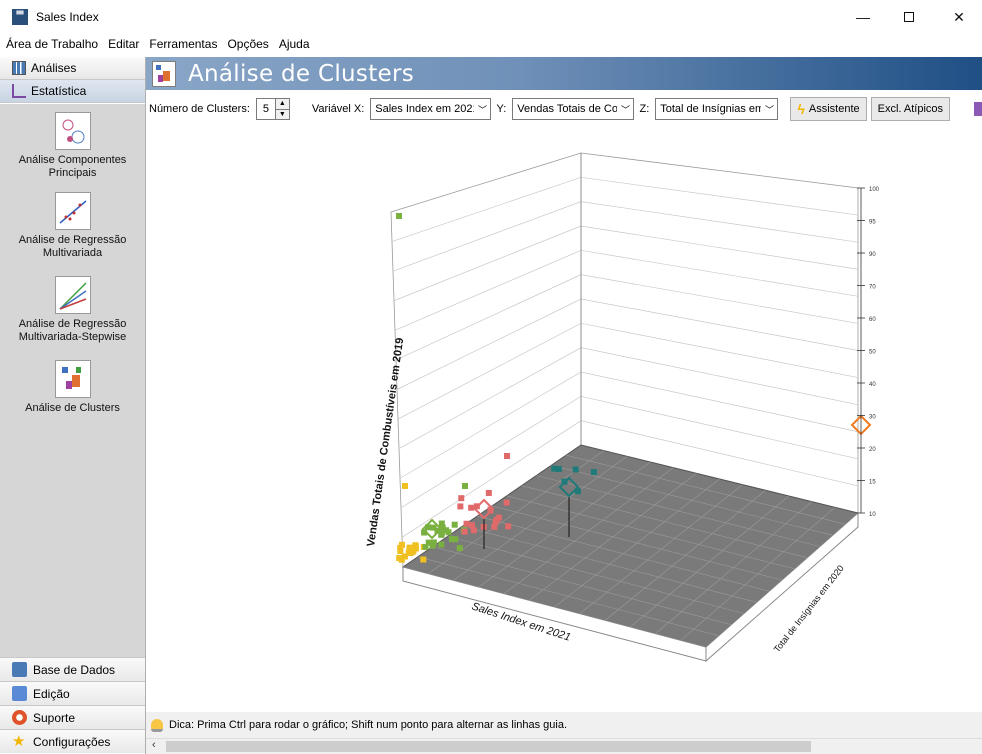  Describe the element at coordinates (51, 693) in the screenshot. I see `sidebar-item-label: Edição` at that location.